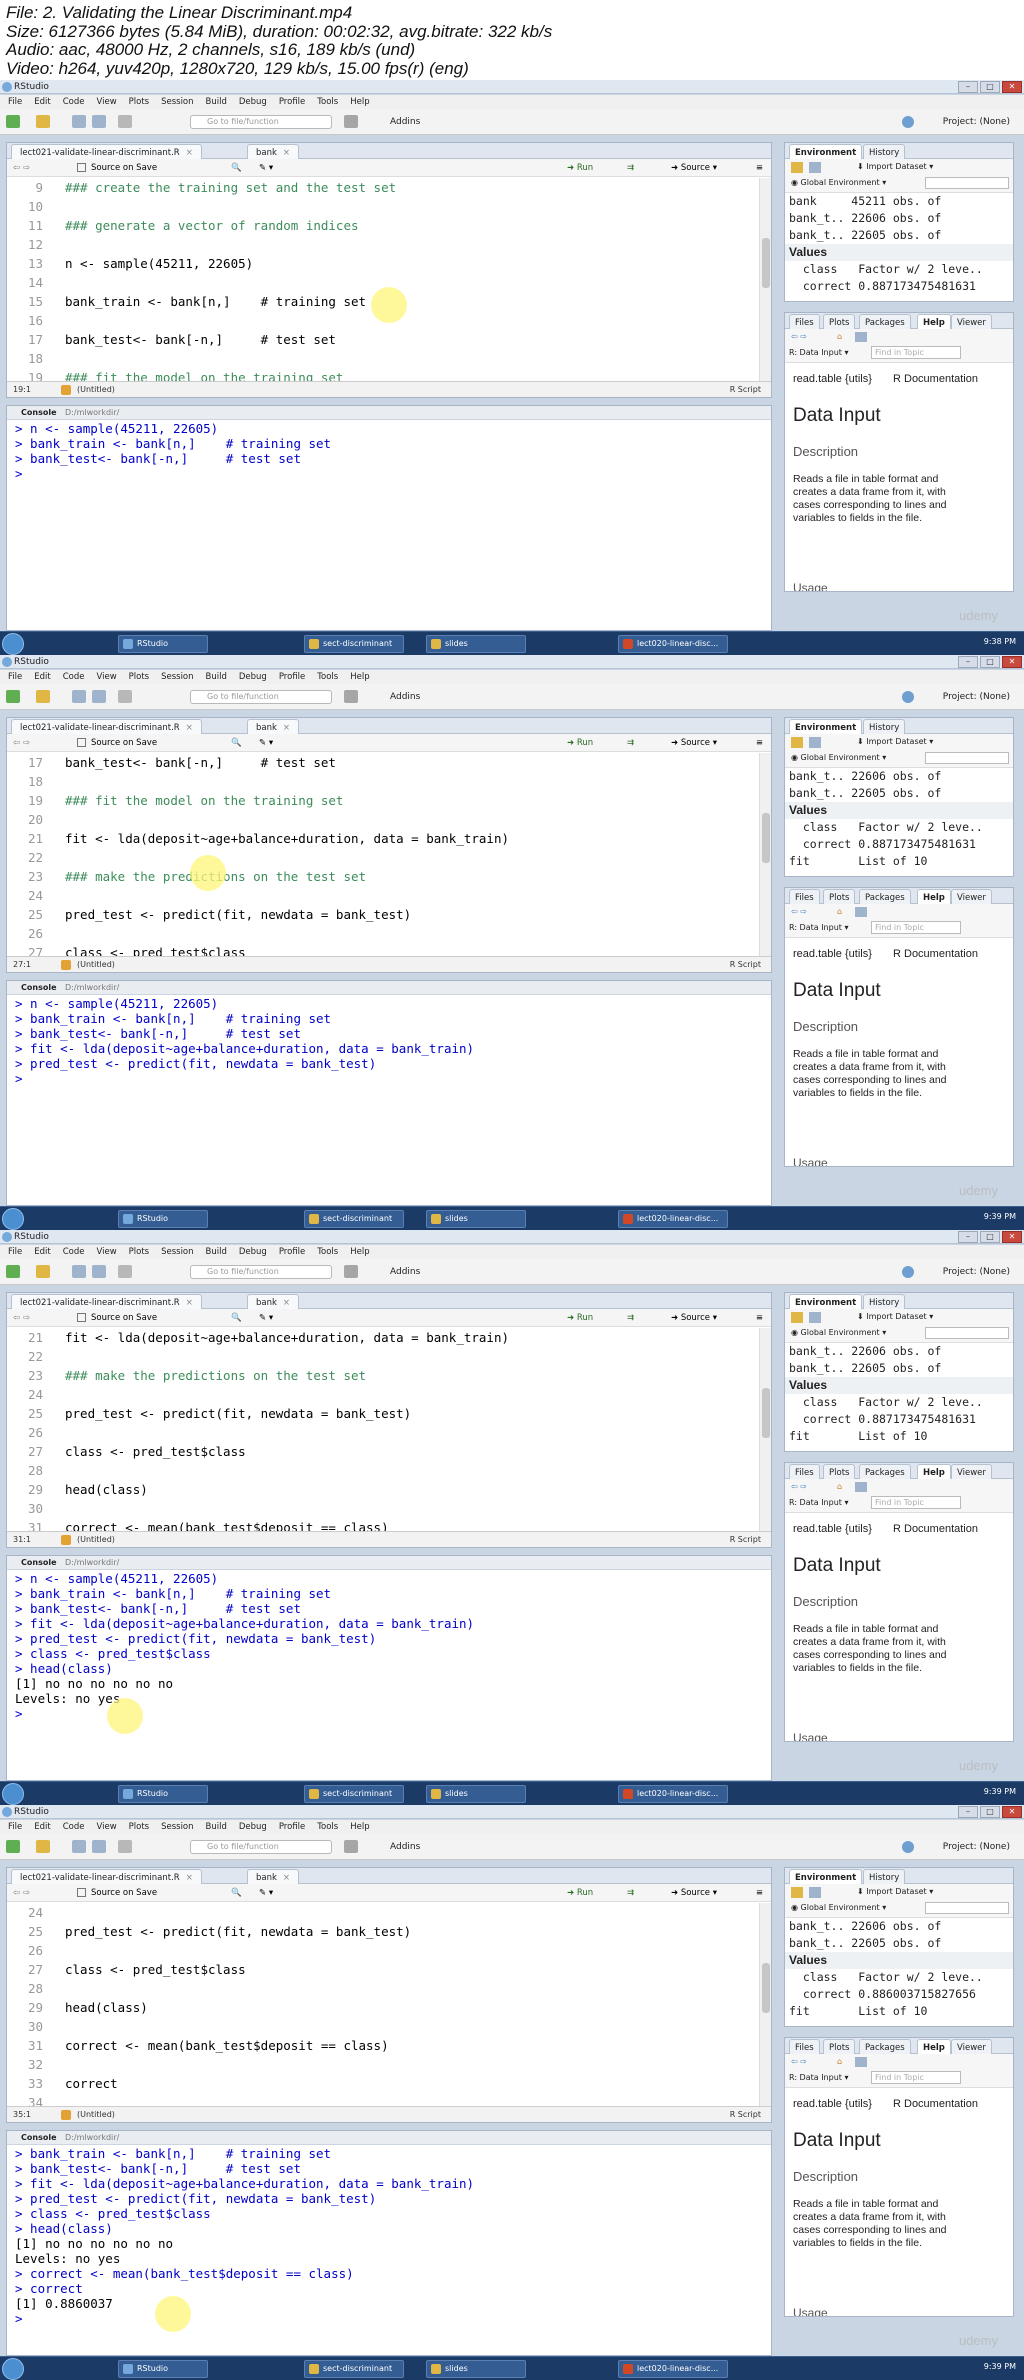 Image resolution: width=1024 pixels, height=2380 pixels. Describe the element at coordinates (106, 1252) in the screenshot. I see `menu-view: View` at that location.